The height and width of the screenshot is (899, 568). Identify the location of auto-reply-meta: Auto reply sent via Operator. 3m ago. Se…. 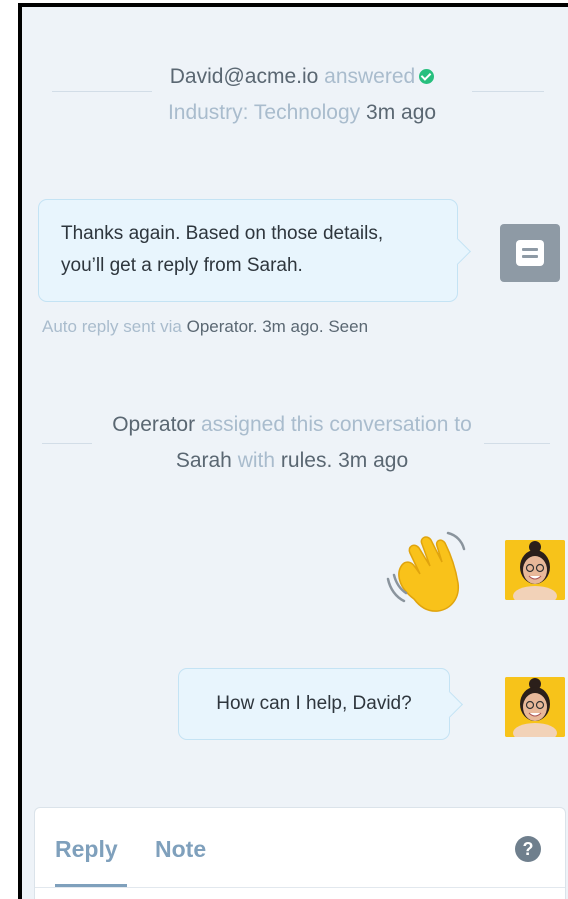
(205, 327).